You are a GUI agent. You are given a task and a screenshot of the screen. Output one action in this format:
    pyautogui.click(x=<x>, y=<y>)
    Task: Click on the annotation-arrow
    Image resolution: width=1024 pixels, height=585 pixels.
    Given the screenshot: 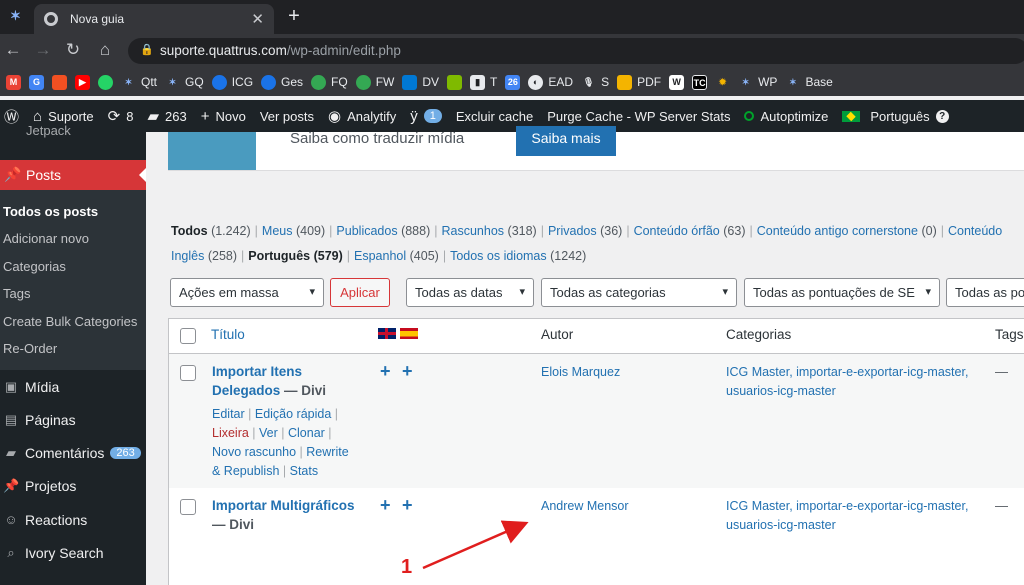 What is the action you would take?
    pyautogui.click(x=475, y=545)
    